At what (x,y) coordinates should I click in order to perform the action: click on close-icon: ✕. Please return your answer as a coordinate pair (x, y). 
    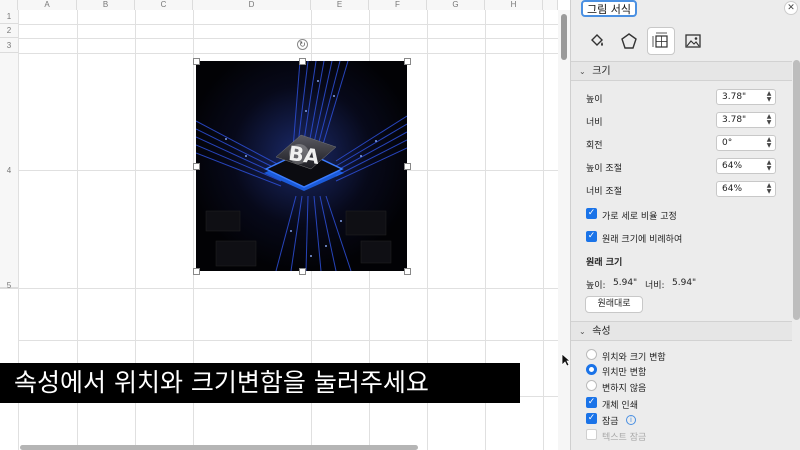
    Looking at the image, I should click on (791, 8).